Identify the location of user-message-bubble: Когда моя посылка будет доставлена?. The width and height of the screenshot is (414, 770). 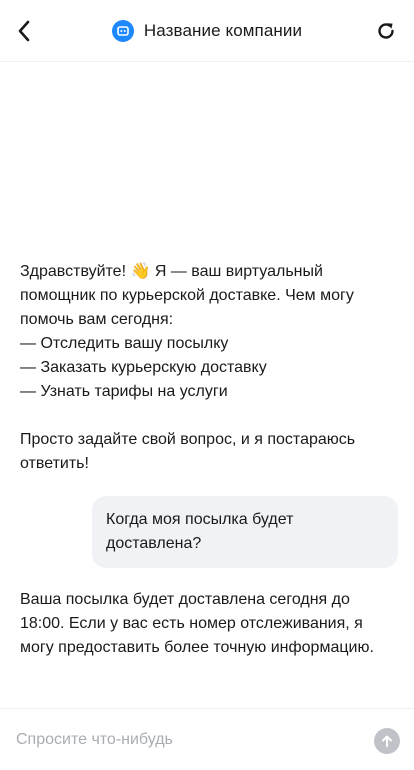
(245, 532).